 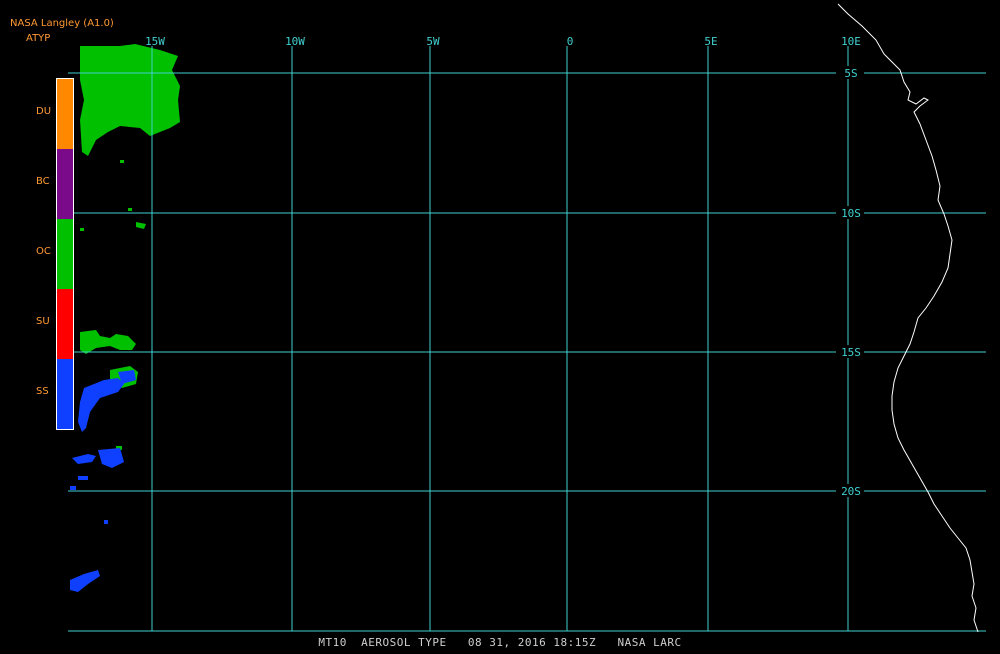 What do you see at coordinates (65, 184) in the screenshot?
I see `legend-swatch-bc` at bounding box center [65, 184].